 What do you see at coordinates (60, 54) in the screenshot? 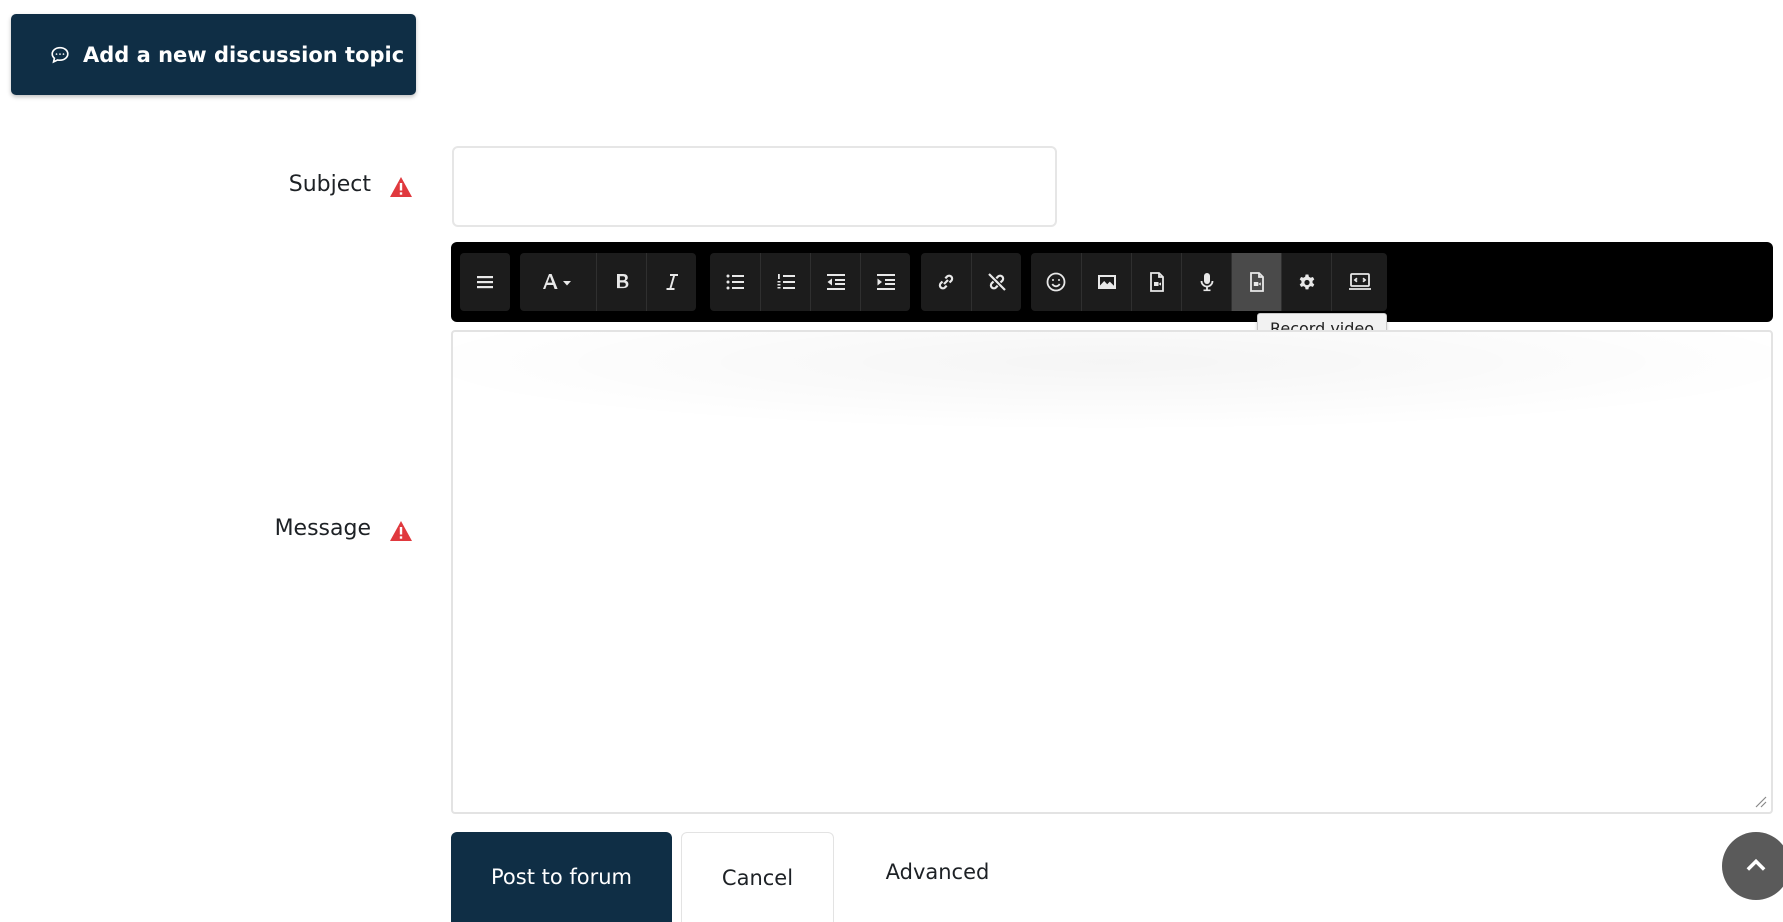
I see `comment-icon` at bounding box center [60, 54].